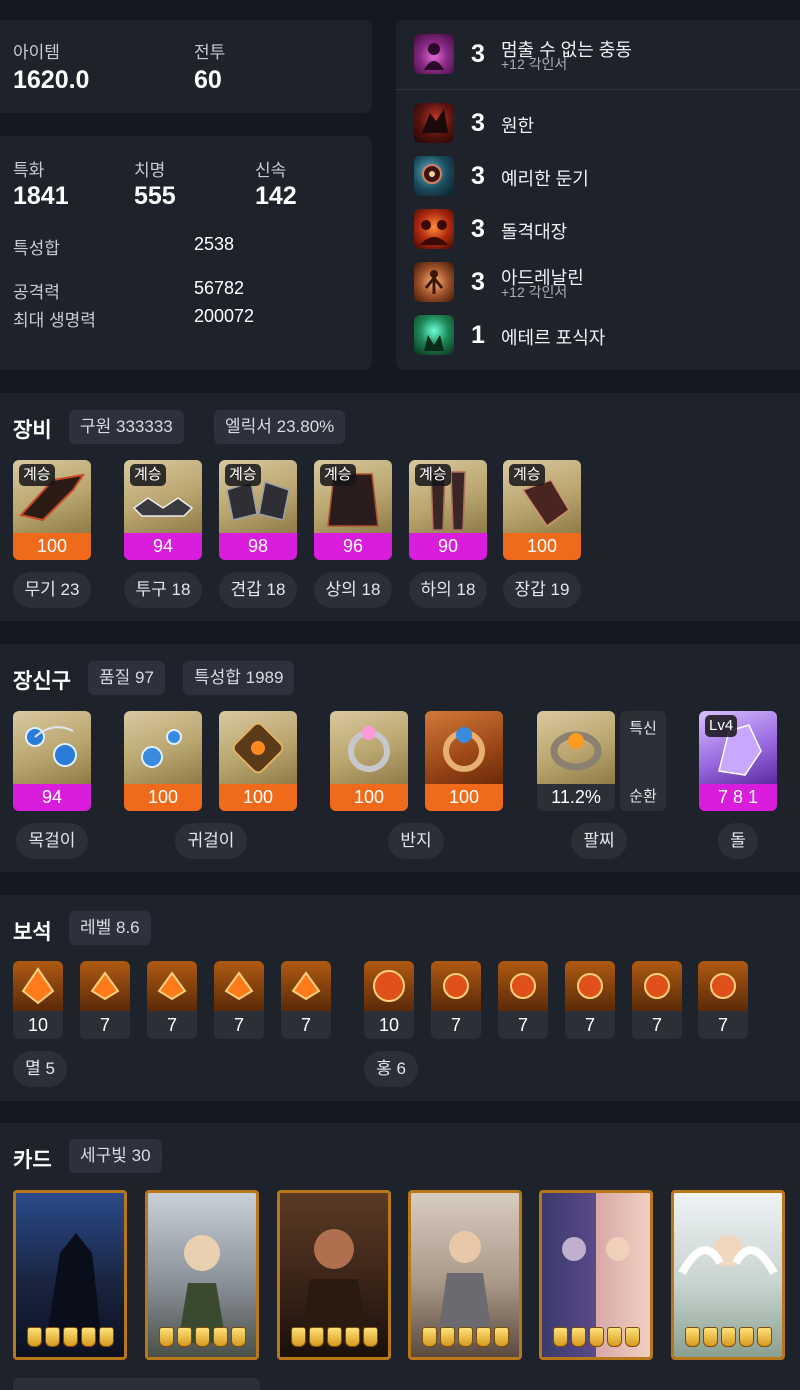 The height and width of the screenshot is (1390, 800). I want to click on cards-title: 카드, so click(32, 1160).